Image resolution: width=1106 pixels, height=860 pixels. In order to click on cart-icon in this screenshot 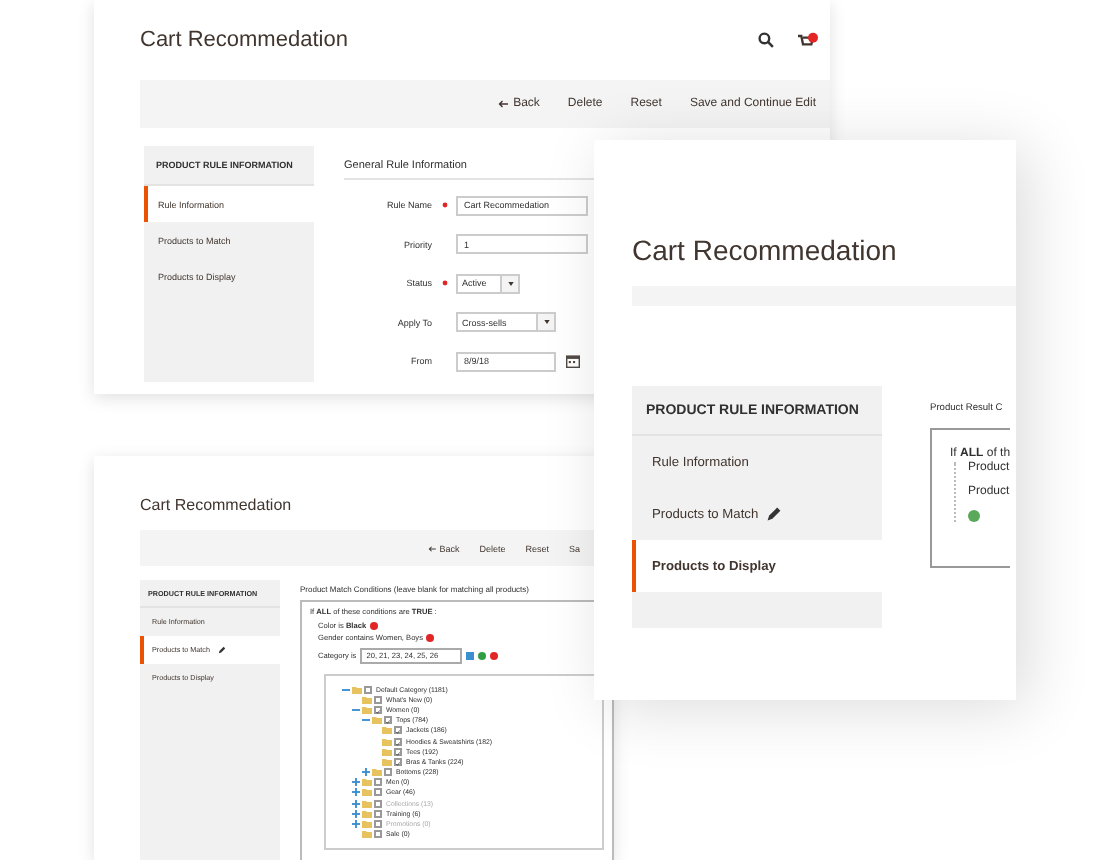, I will do `click(808, 40)`.